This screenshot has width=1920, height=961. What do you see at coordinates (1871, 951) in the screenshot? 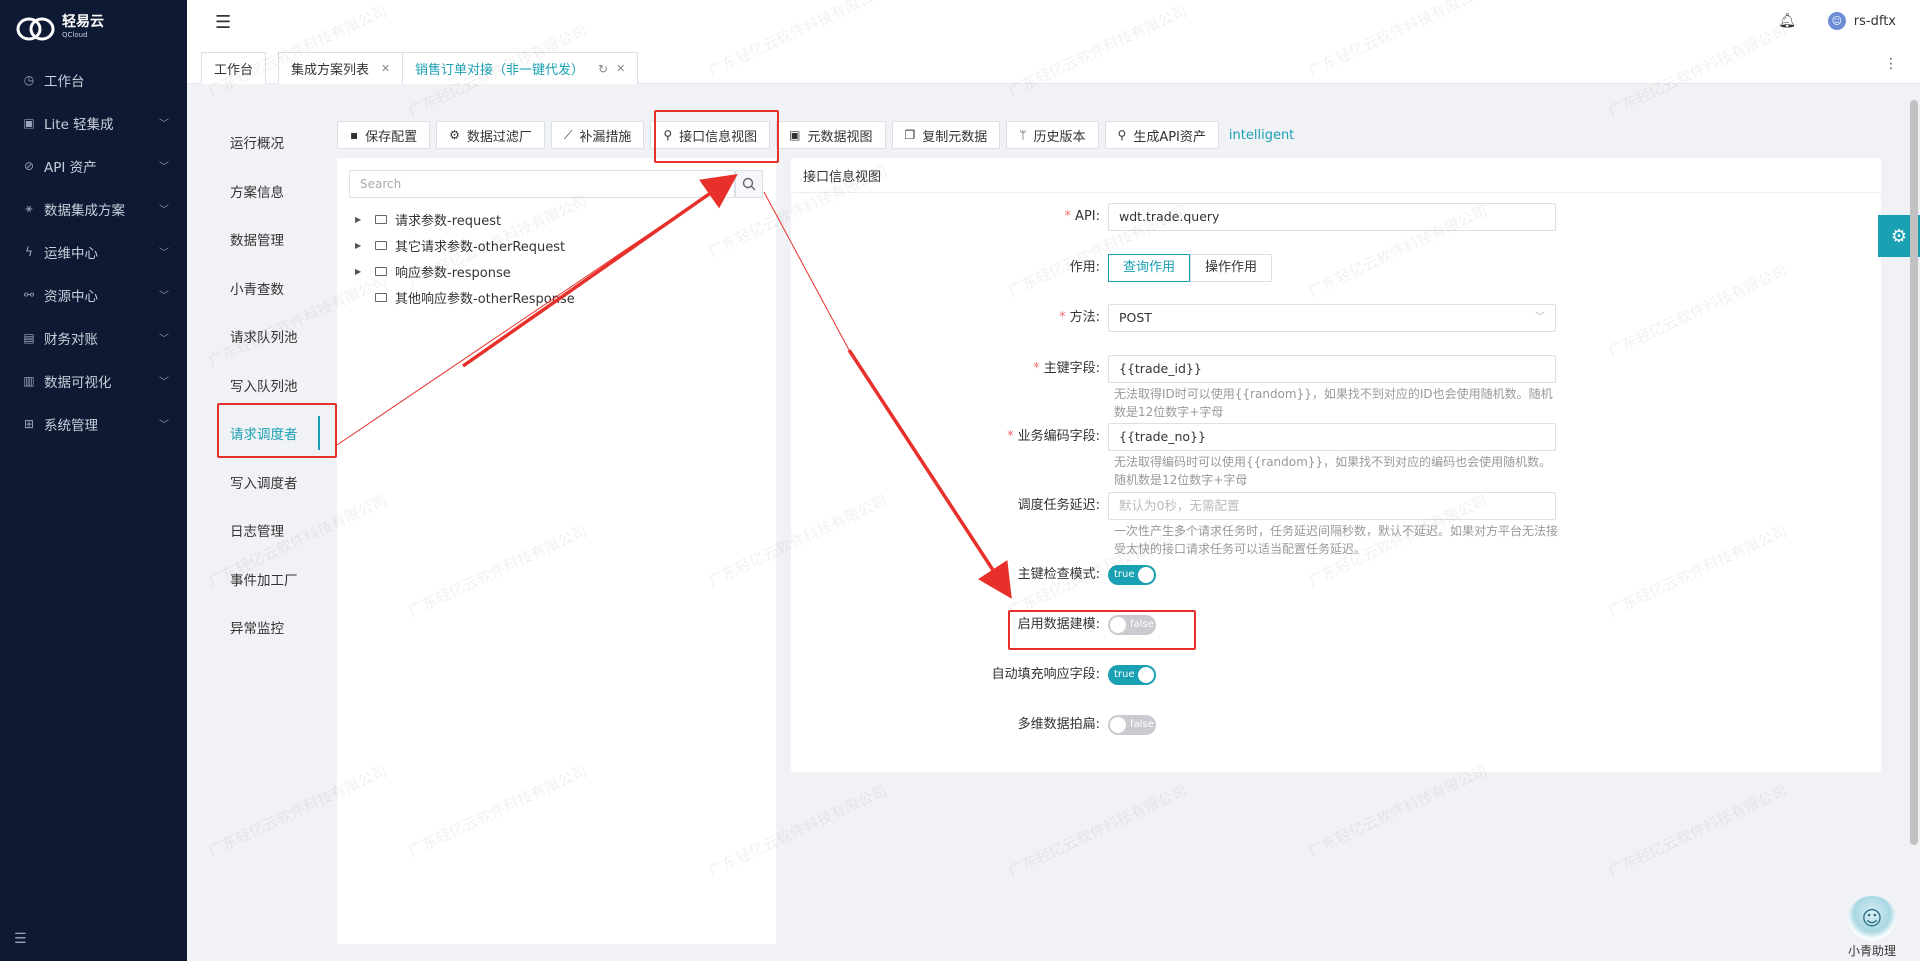
I see `assistant-label: 小青助理` at bounding box center [1871, 951].